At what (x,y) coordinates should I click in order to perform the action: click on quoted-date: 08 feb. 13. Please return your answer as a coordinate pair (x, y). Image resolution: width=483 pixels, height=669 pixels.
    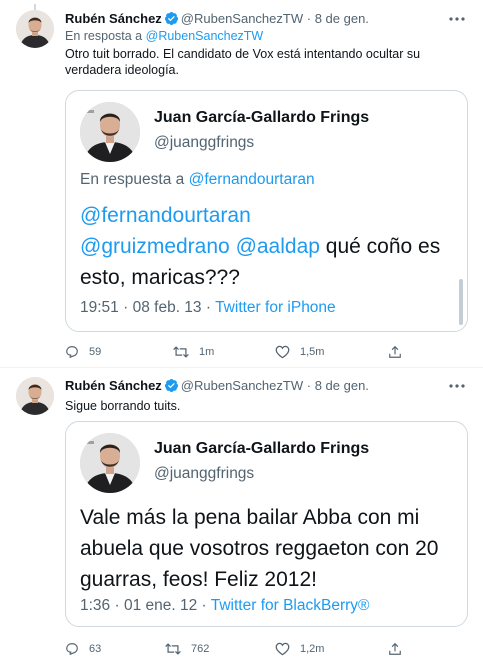
    Looking at the image, I should click on (167, 307).